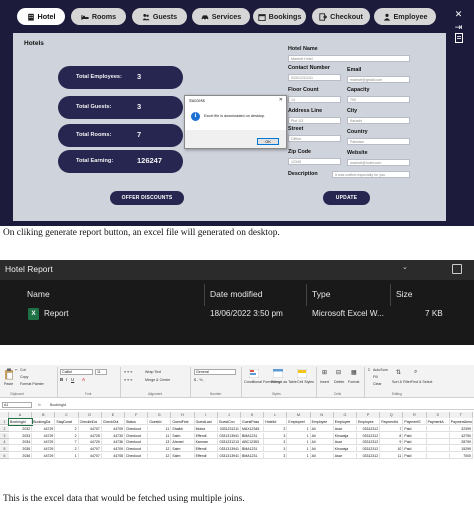 This screenshot has width=474, height=512. What do you see at coordinates (160, 422) in the screenshot?
I see `header-cell: GuestId` at bounding box center [160, 422].